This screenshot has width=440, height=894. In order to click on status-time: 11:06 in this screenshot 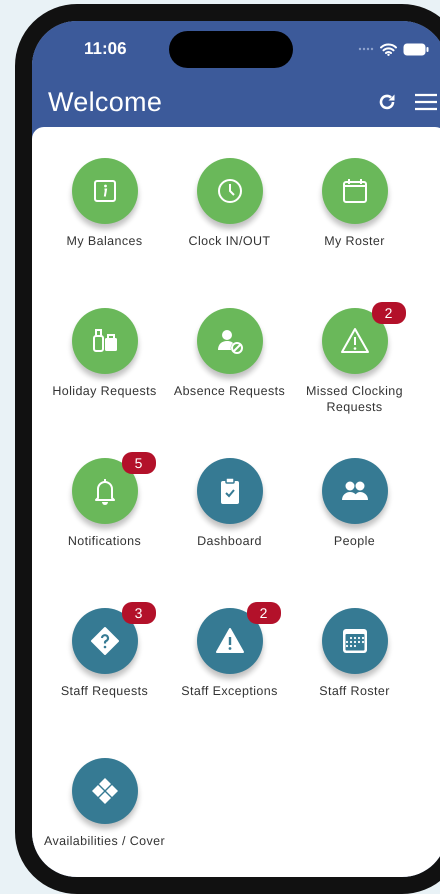, I will do `click(105, 49)`.